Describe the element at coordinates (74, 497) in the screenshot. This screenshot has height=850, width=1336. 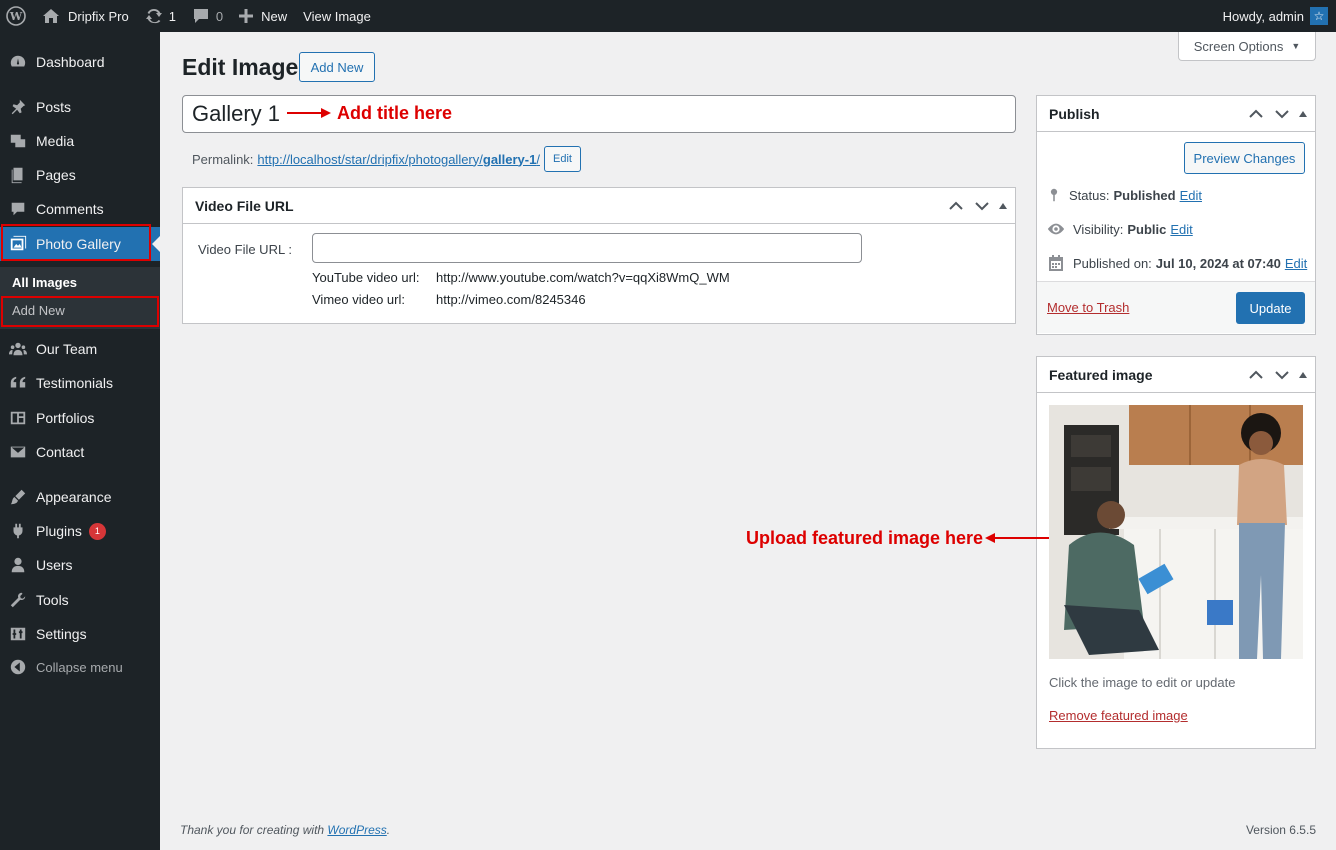
I see `sidebar-item-label: Appearance` at that location.